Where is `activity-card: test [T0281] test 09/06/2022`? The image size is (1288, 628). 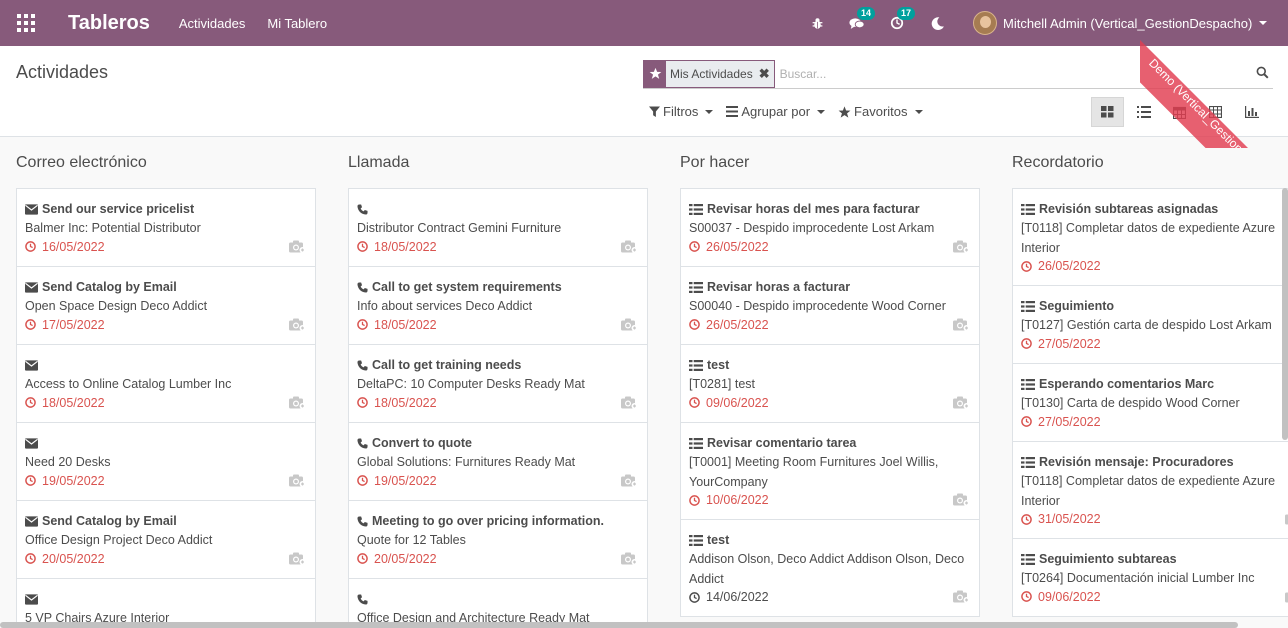
activity-card: test [T0281] test 09/06/2022 is located at coordinates (830, 383).